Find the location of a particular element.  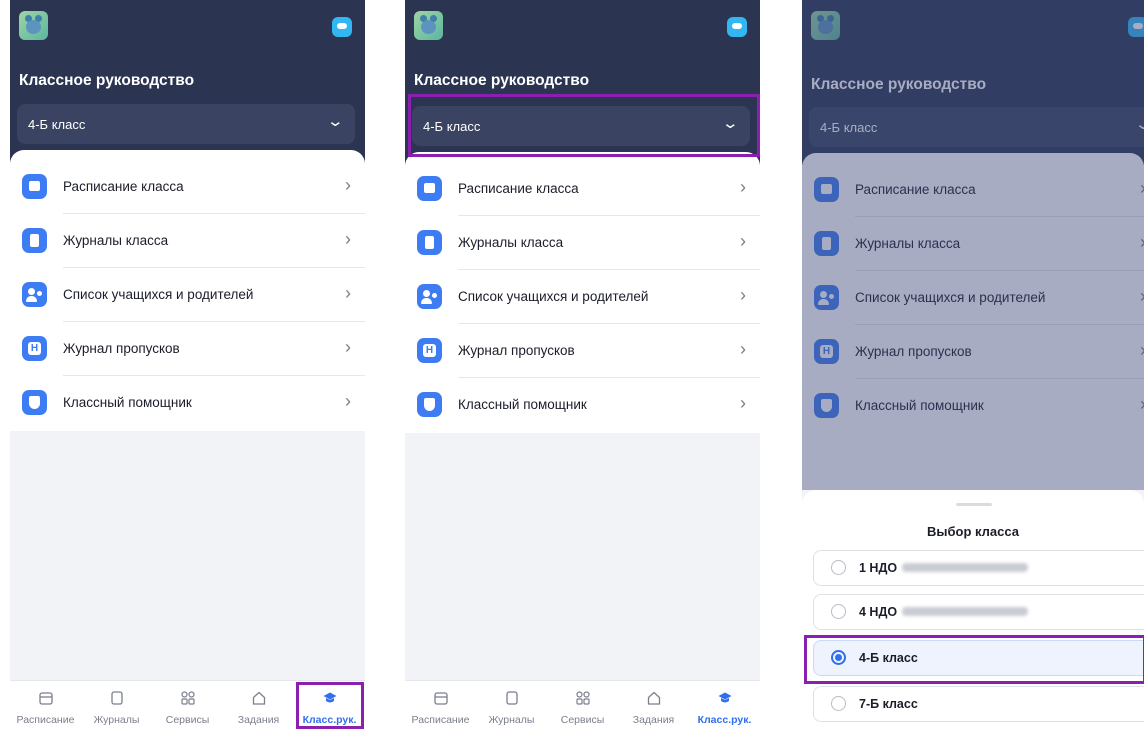

chevron-down-icon: ⌄ is located at coordinates (335, 121).